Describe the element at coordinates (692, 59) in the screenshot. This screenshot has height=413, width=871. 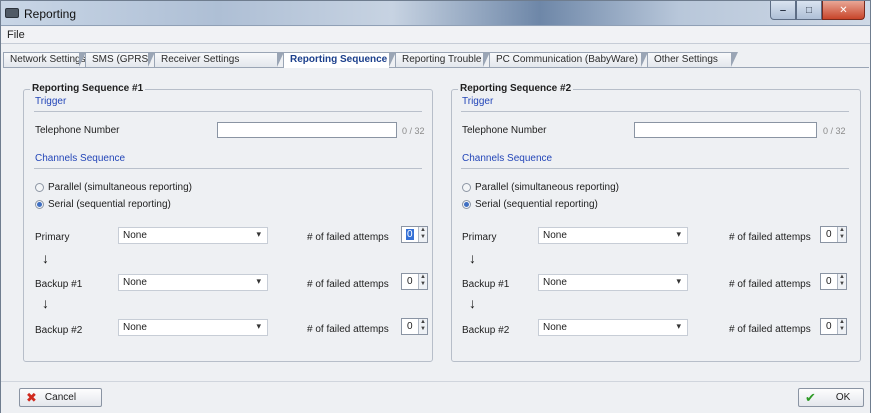
I see `tab-other-settings: Other Settings` at that location.